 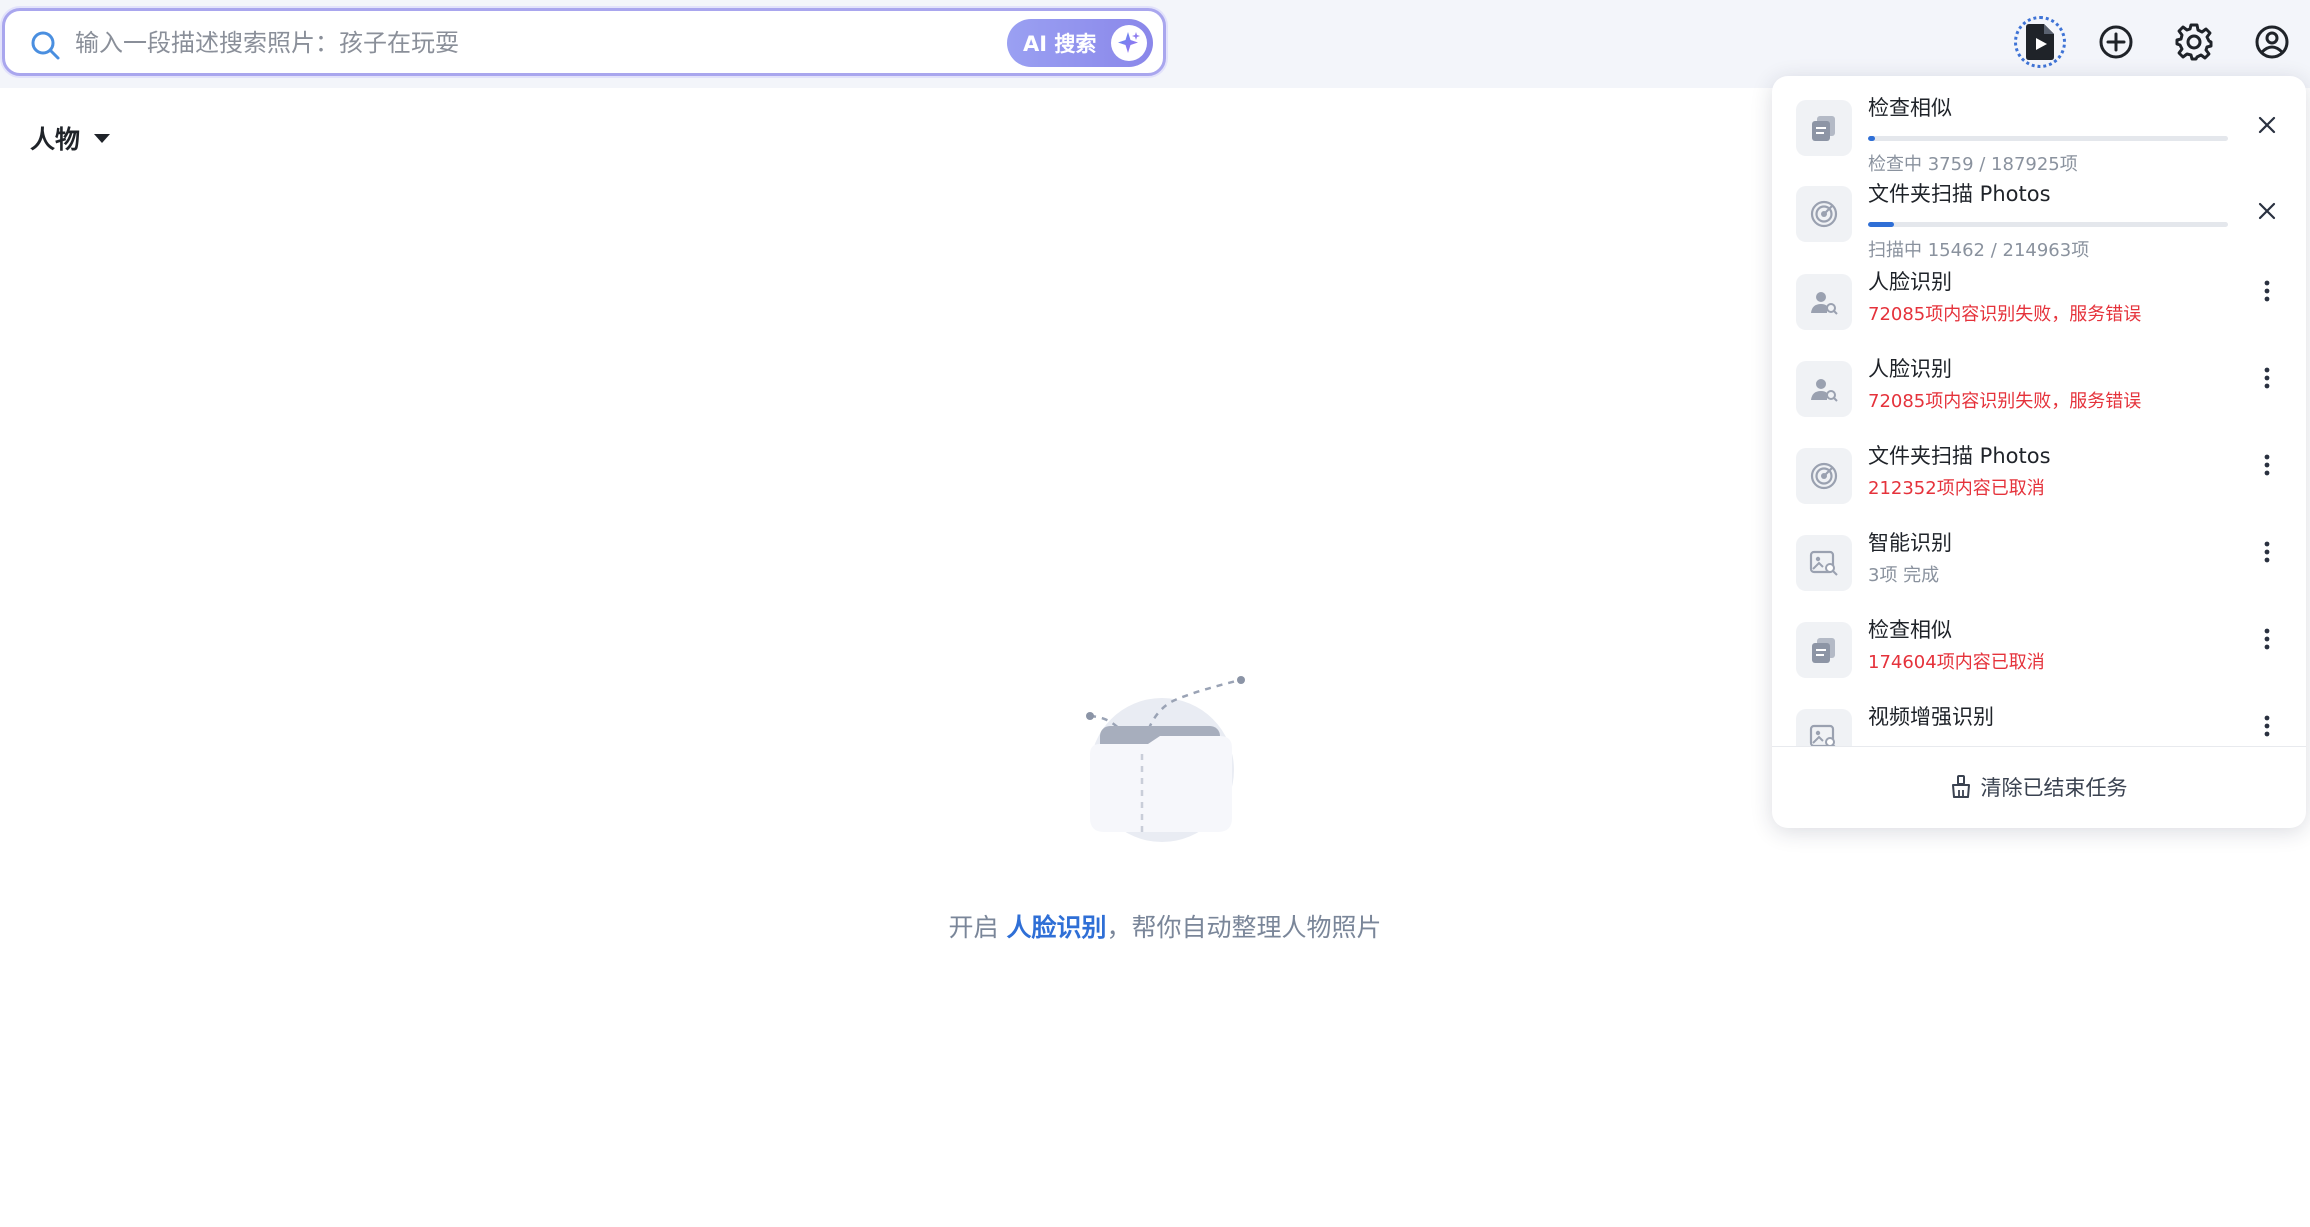 I want to click on task-icon, so click(x=2040, y=42).